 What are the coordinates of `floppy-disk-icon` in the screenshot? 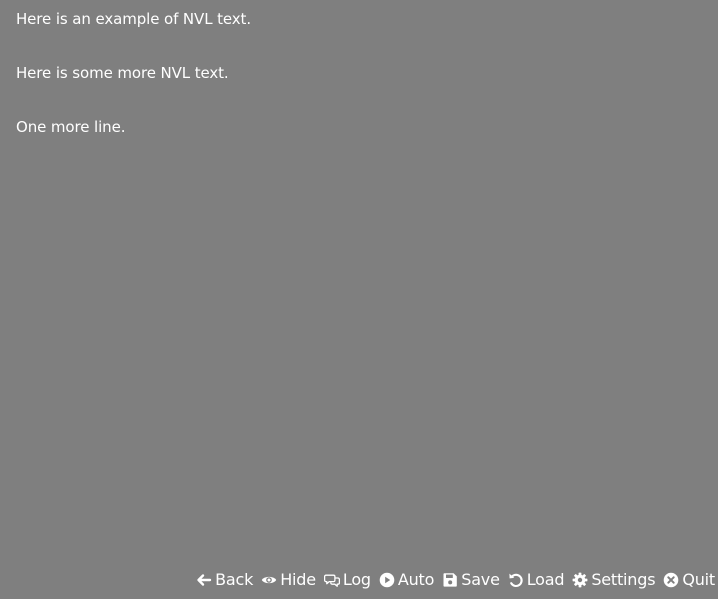 It's located at (450, 580).